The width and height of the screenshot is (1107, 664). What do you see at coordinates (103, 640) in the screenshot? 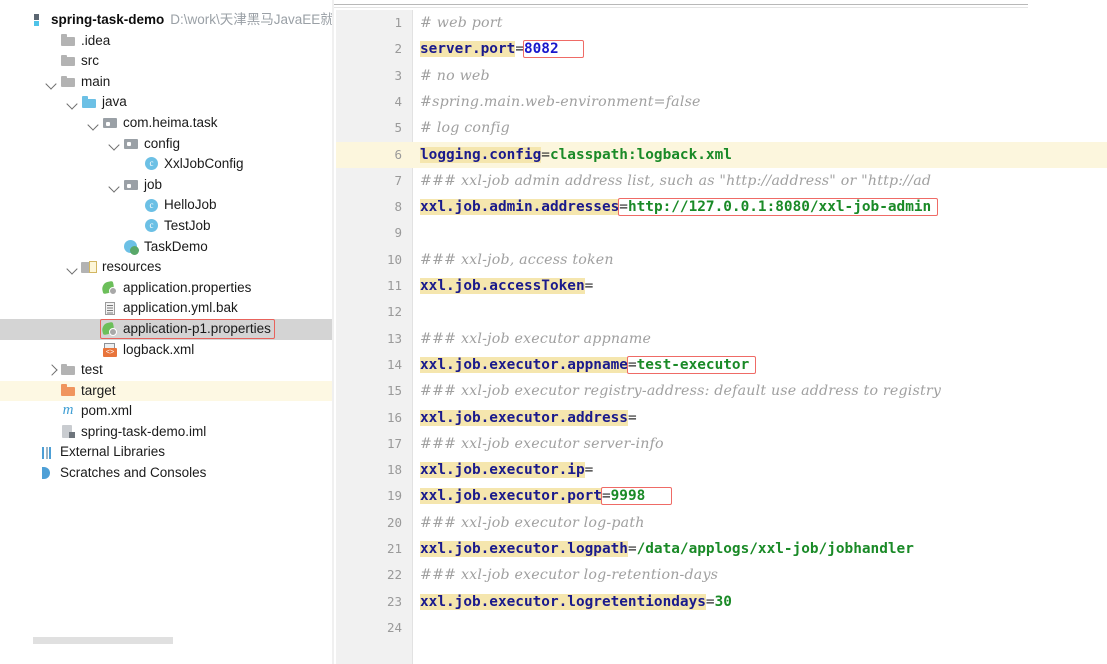
I see `sidebar-horizontal-scrollbar` at bounding box center [103, 640].